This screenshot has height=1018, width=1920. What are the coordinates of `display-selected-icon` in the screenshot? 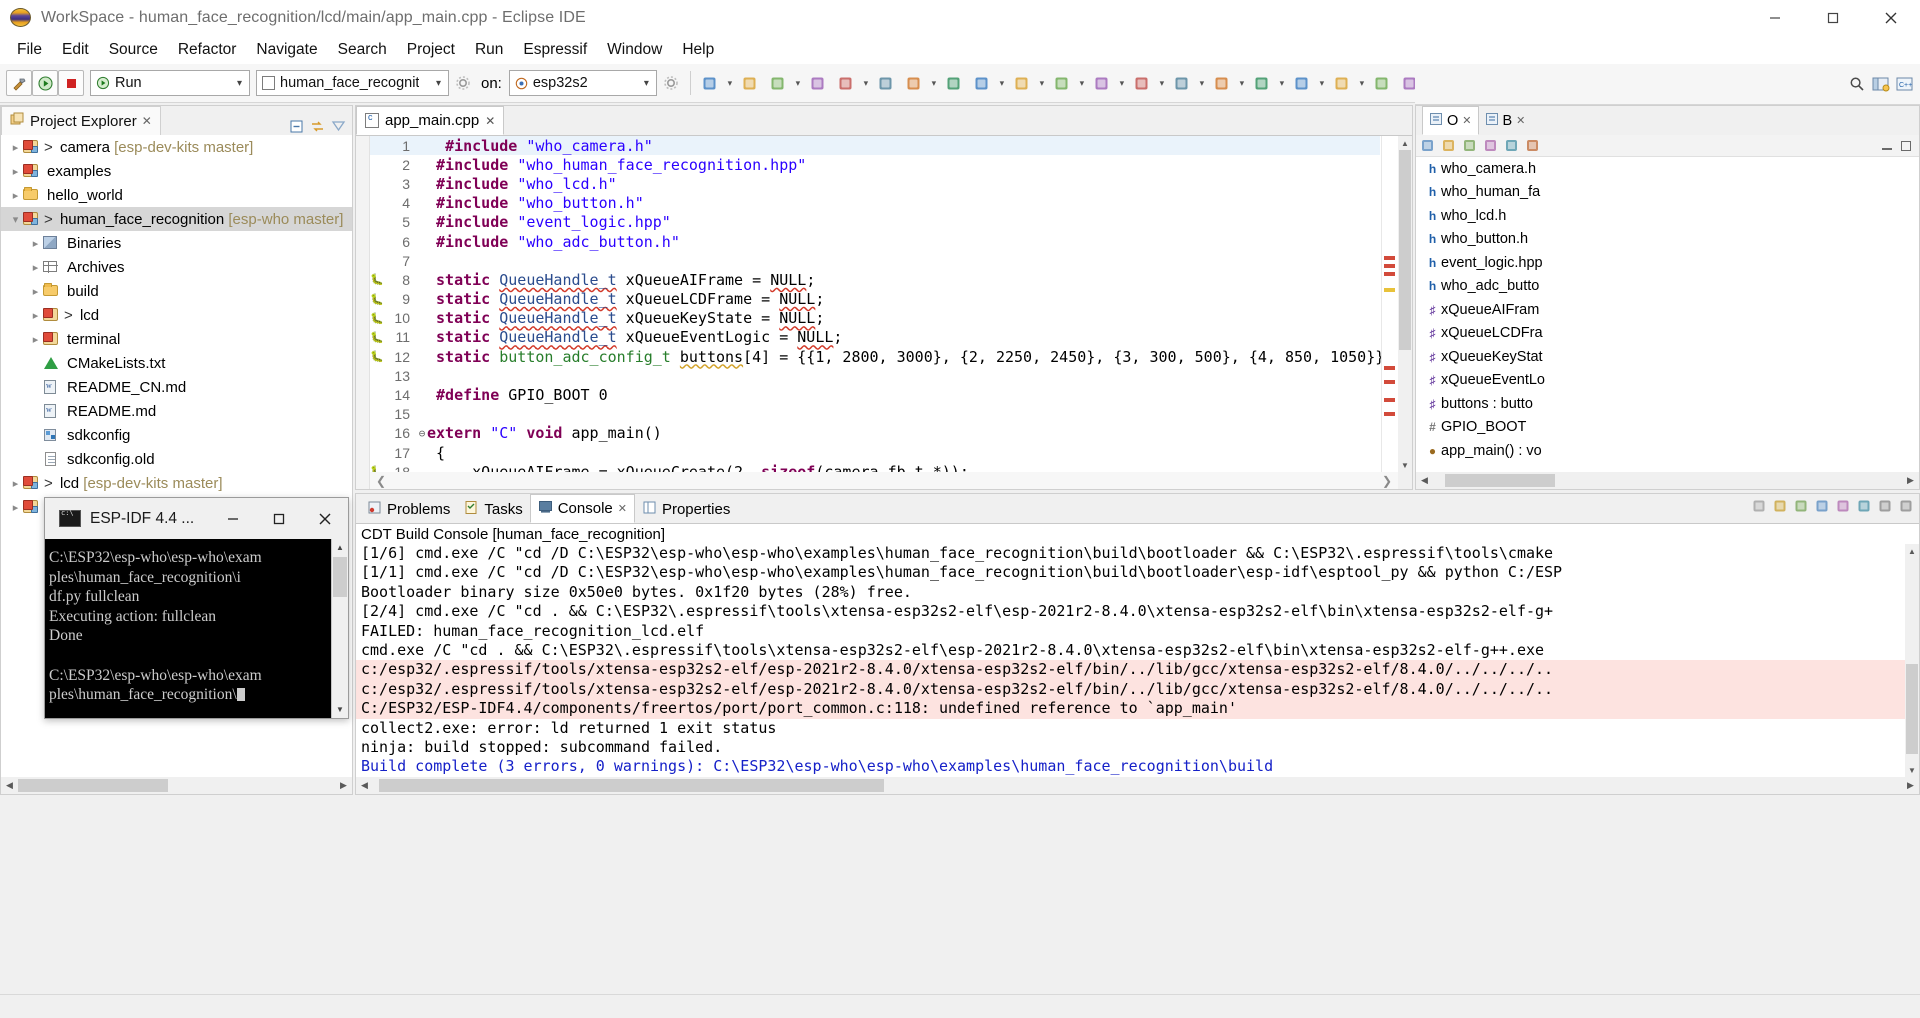 It's located at (1843, 506).